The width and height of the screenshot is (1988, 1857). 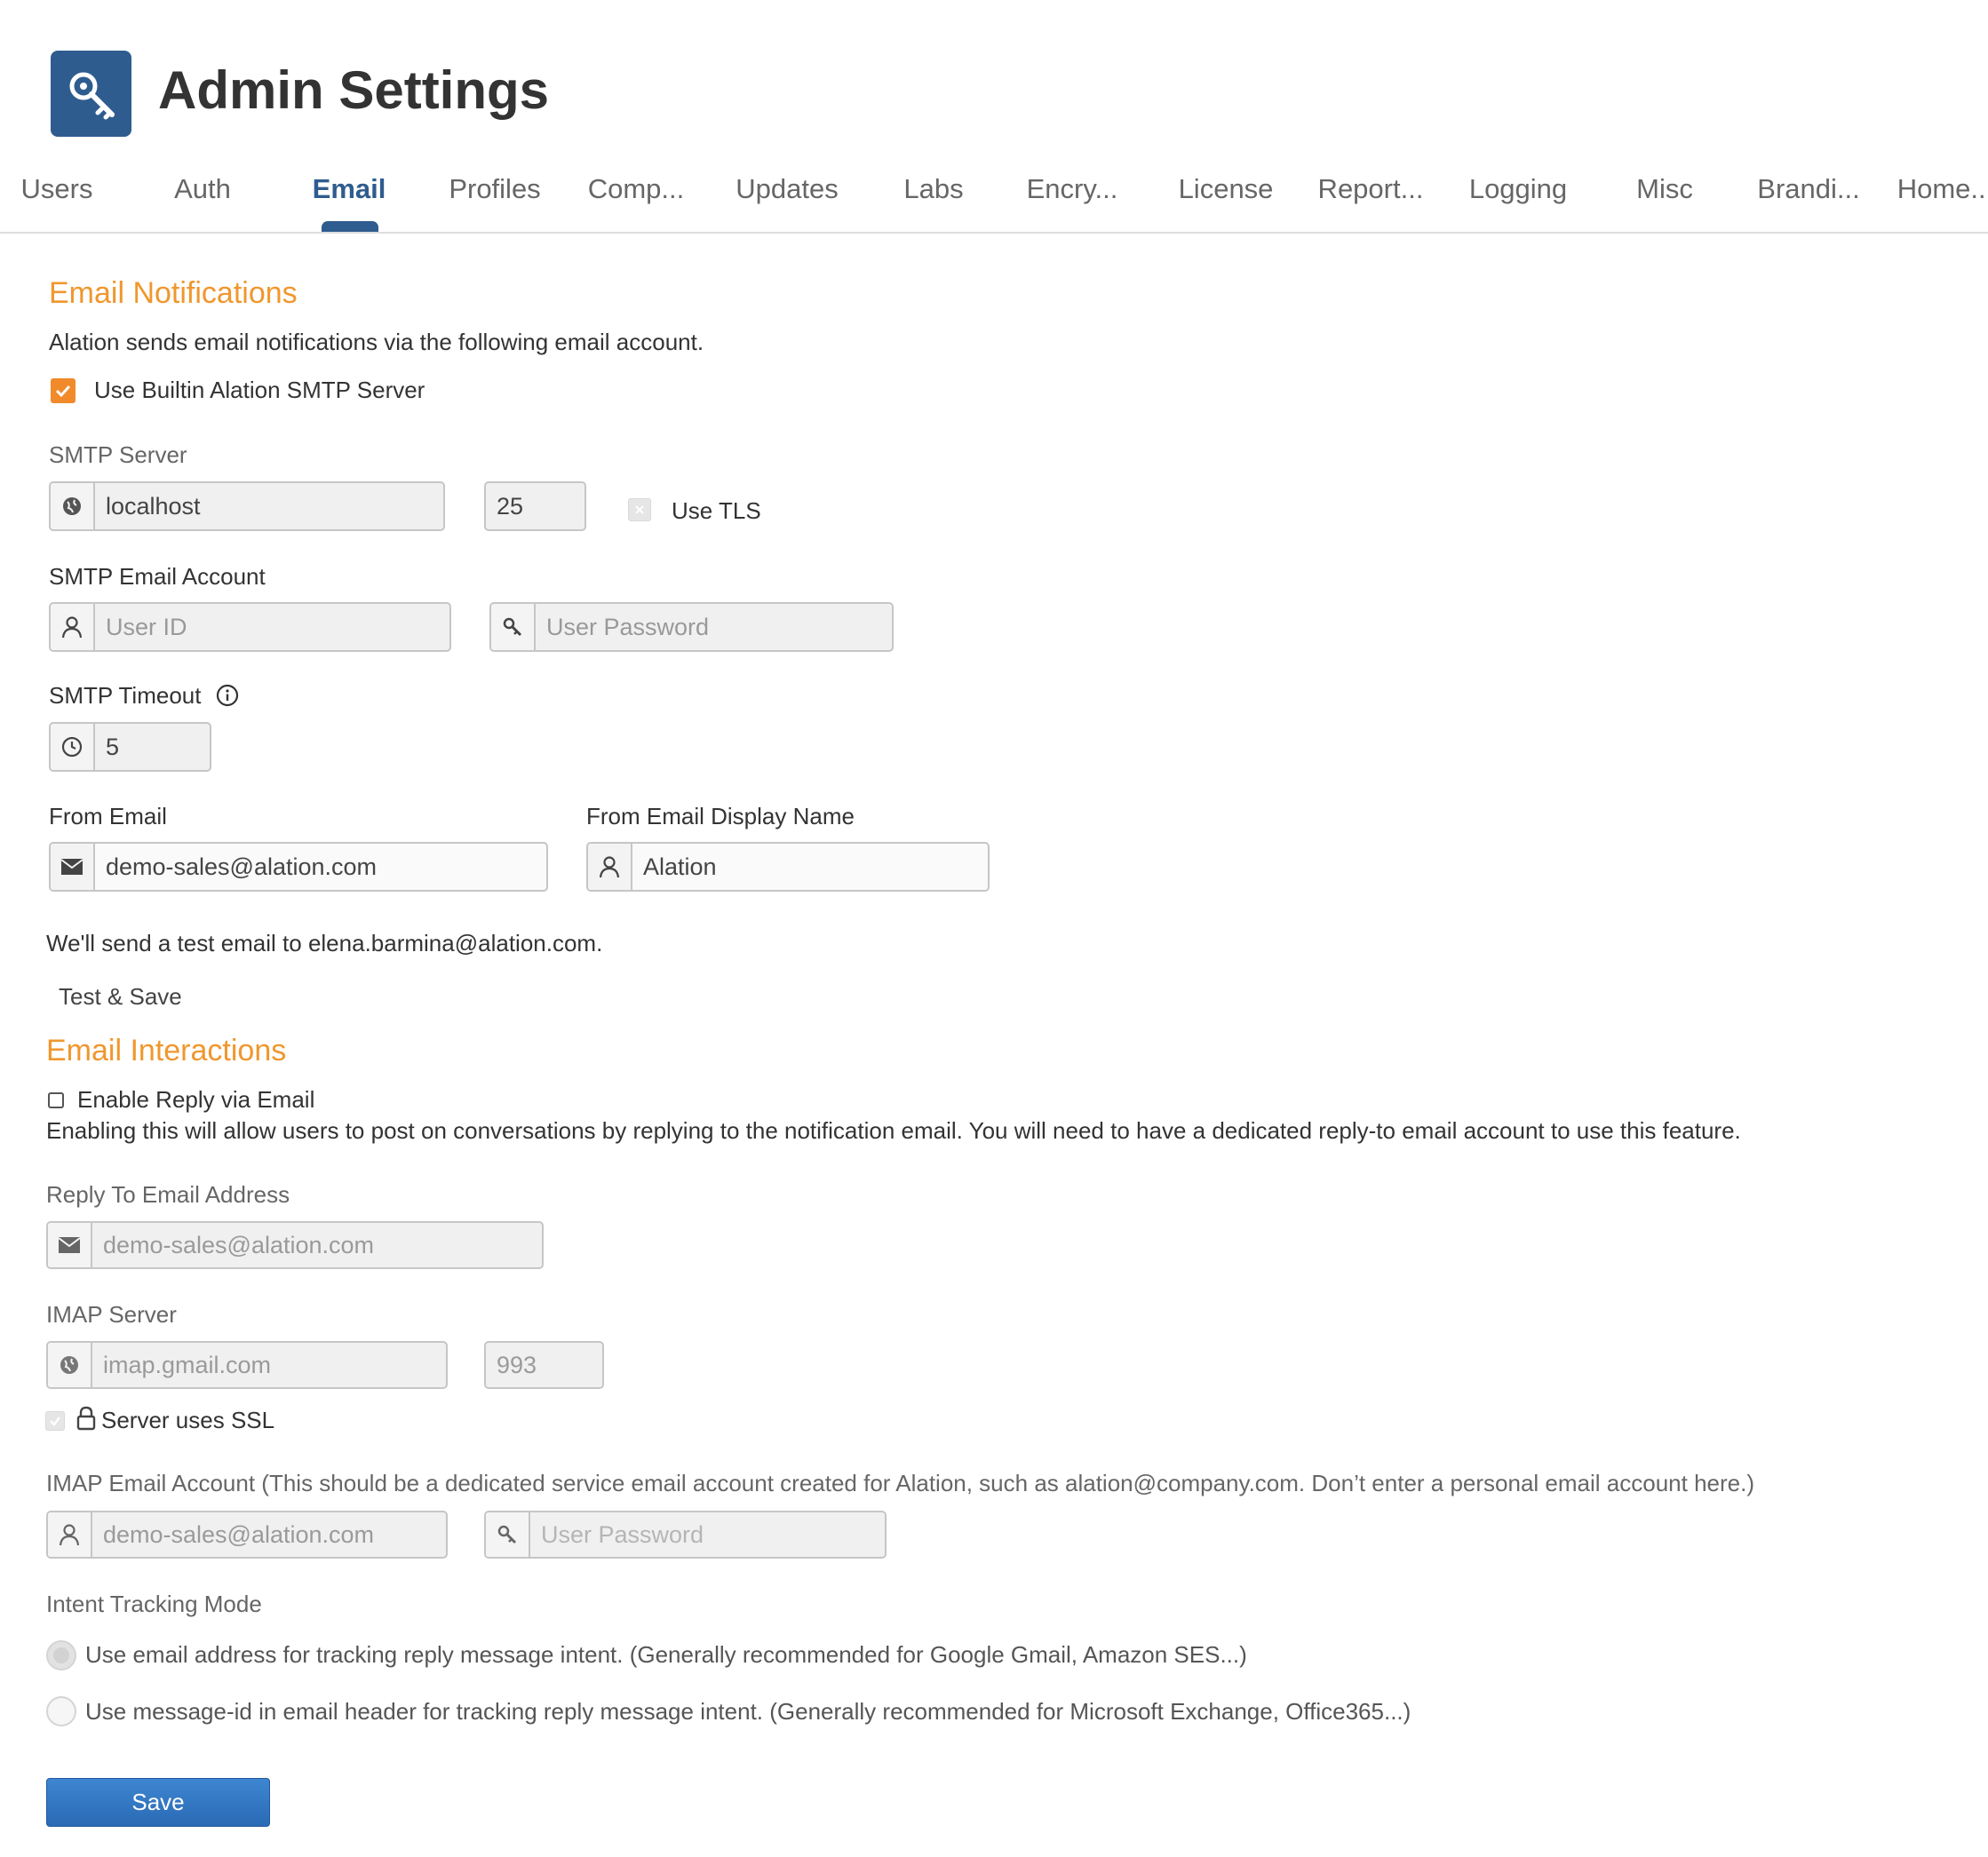 I want to click on reply-to-field: demo-sales@alation.com, so click(x=295, y=1245).